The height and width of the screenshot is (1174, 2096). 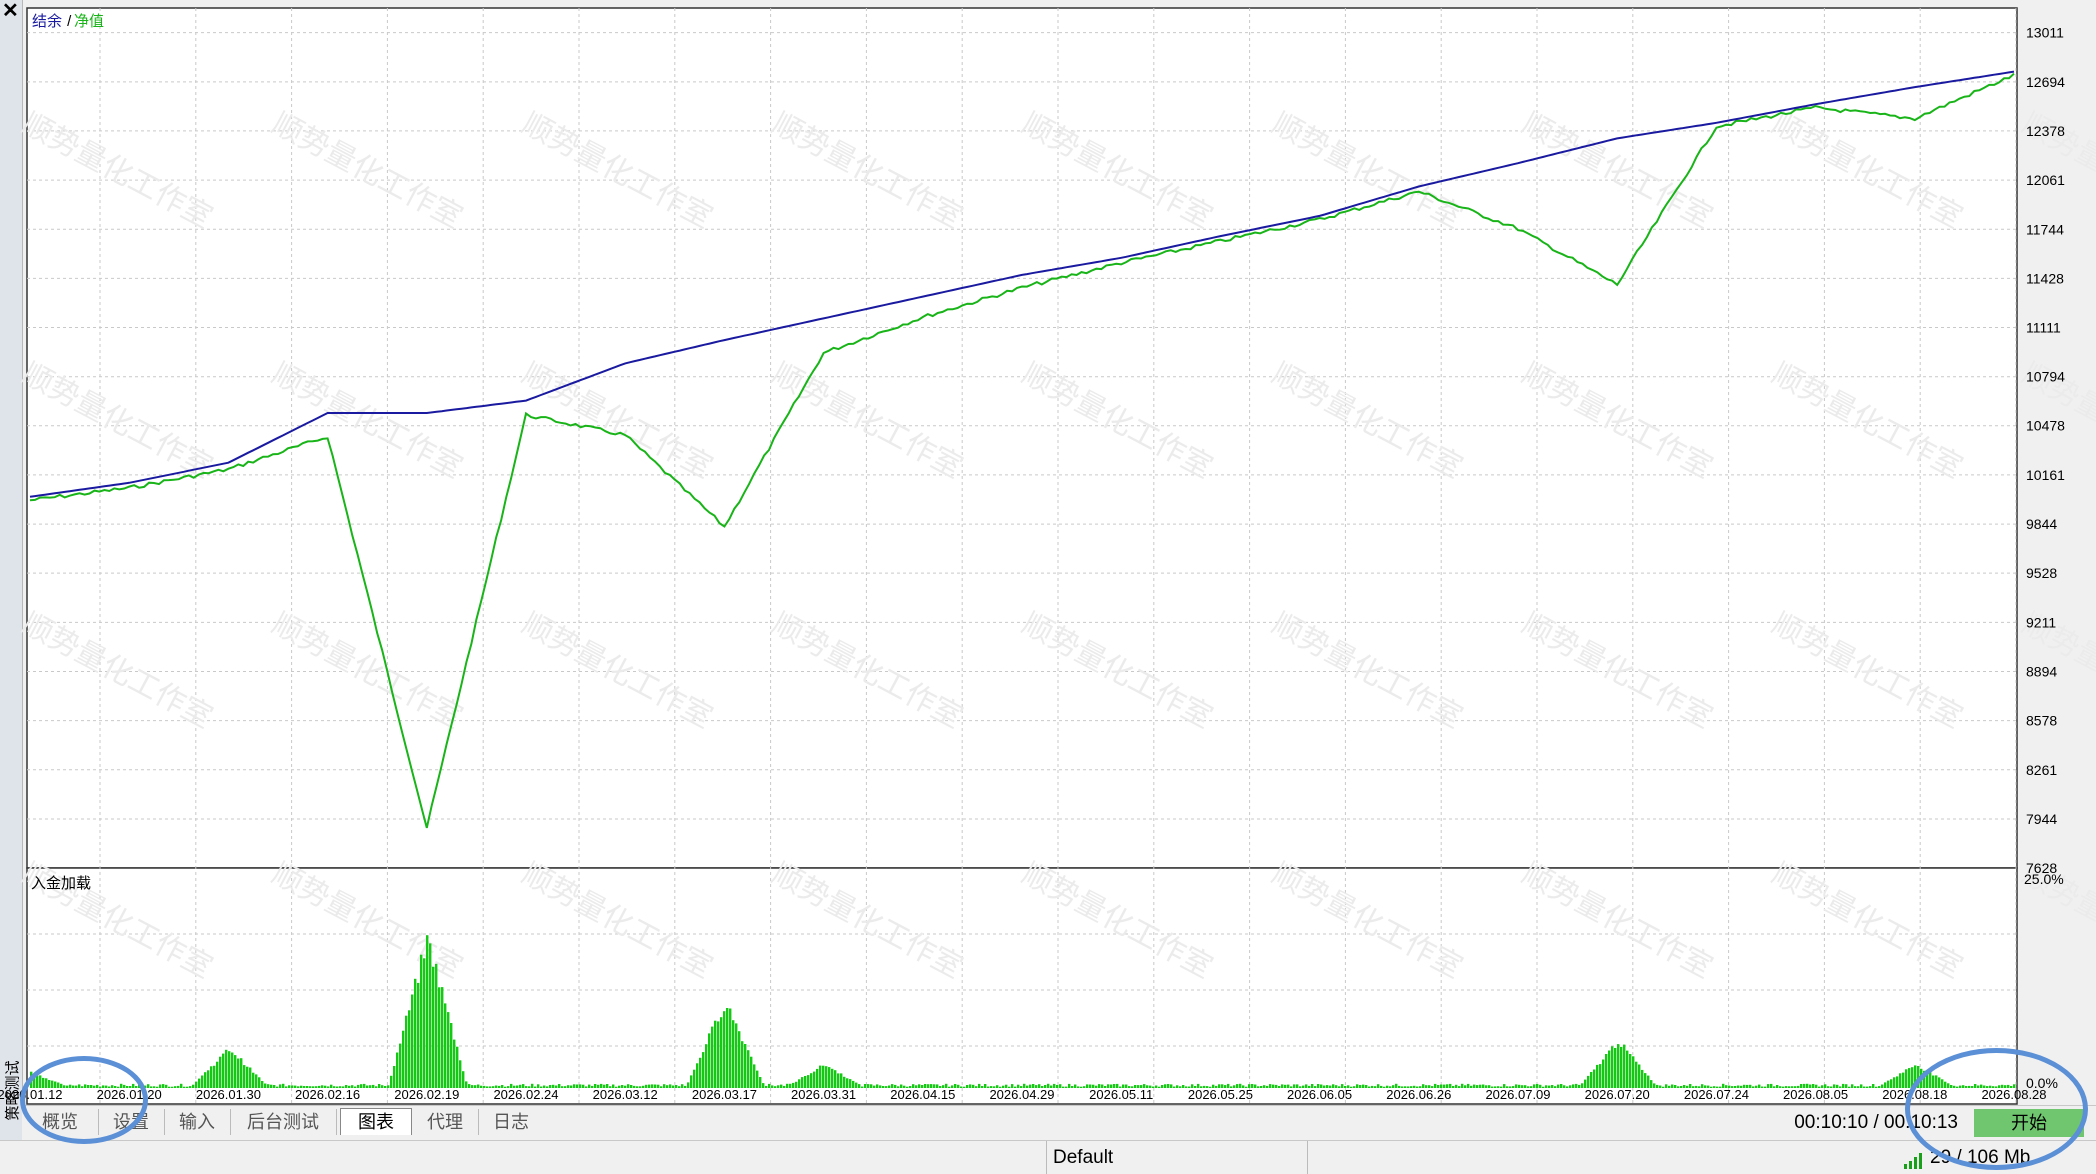 What do you see at coordinates (327, 1094) in the screenshot?
I see `x-tick-label: 2026.02.16` at bounding box center [327, 1094].